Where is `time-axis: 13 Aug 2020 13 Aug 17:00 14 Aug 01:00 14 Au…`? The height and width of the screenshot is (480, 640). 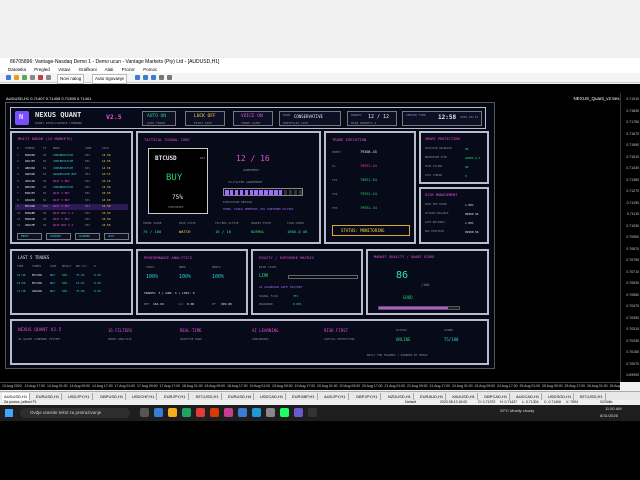 time-axis: 13 Aug 2020 13 Aug 17:00 14 Aug 01:00 14 Au… is located at coordinates (310, 386).